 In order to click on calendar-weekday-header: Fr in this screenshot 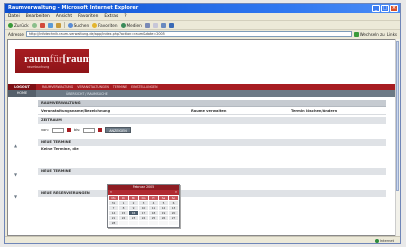, I will do `click(153, 198)`.